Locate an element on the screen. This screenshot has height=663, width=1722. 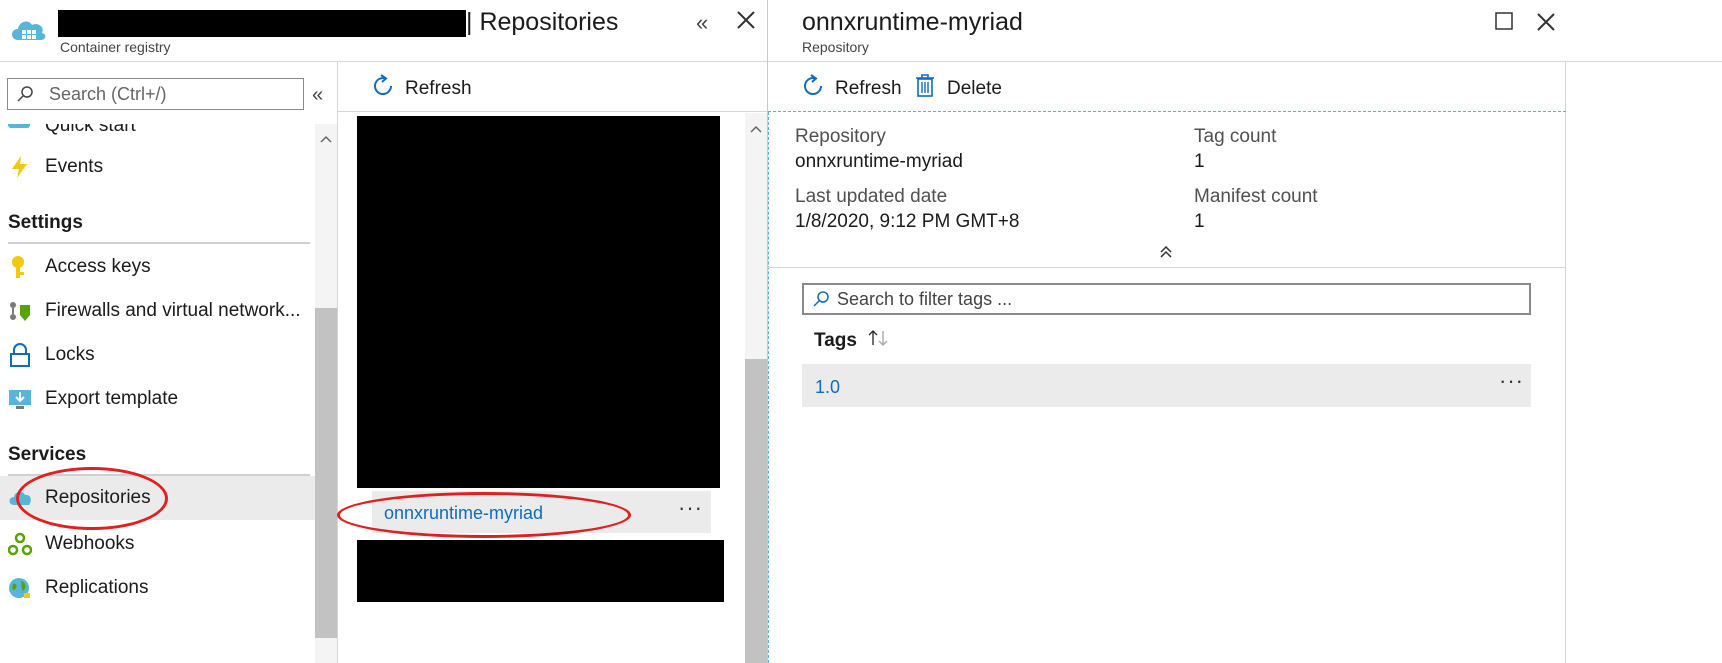
menu-item-label: Events is located at coordinates (74, 166).